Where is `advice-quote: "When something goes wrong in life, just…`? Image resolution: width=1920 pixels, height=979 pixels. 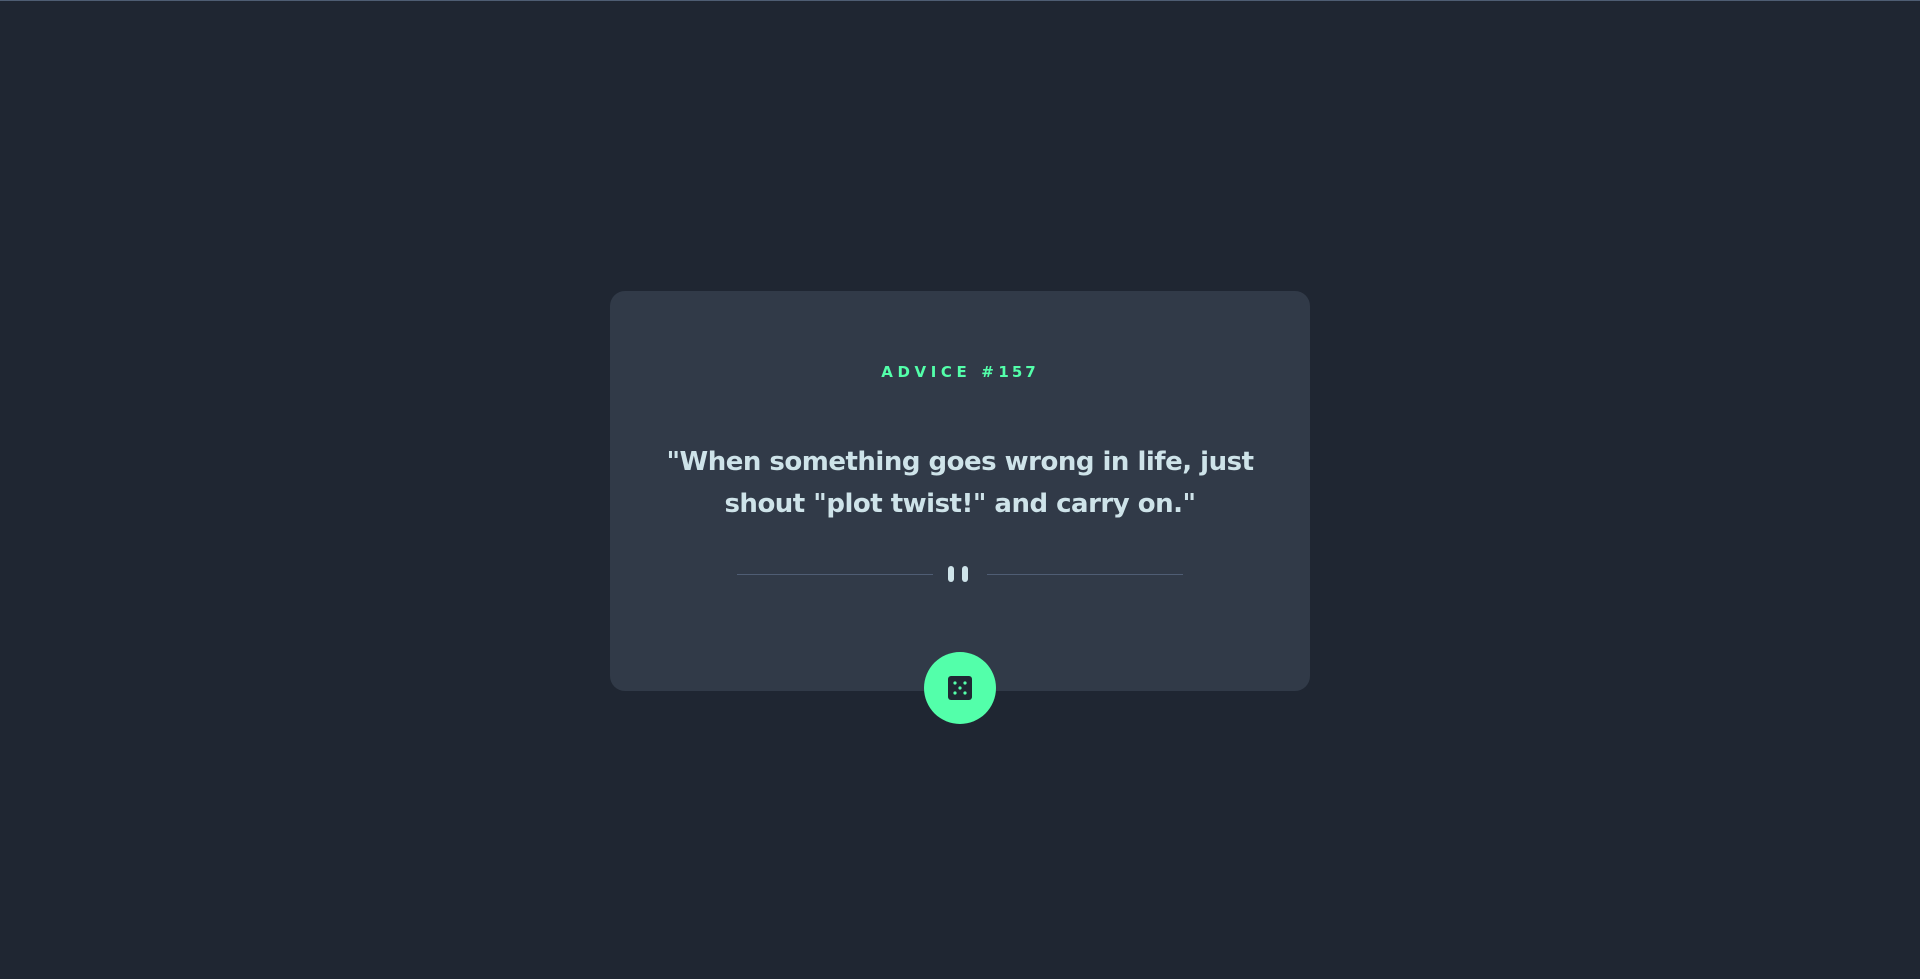
advice-quote: "When something goes wrong in life, just… is located at coordinates (960, 483).